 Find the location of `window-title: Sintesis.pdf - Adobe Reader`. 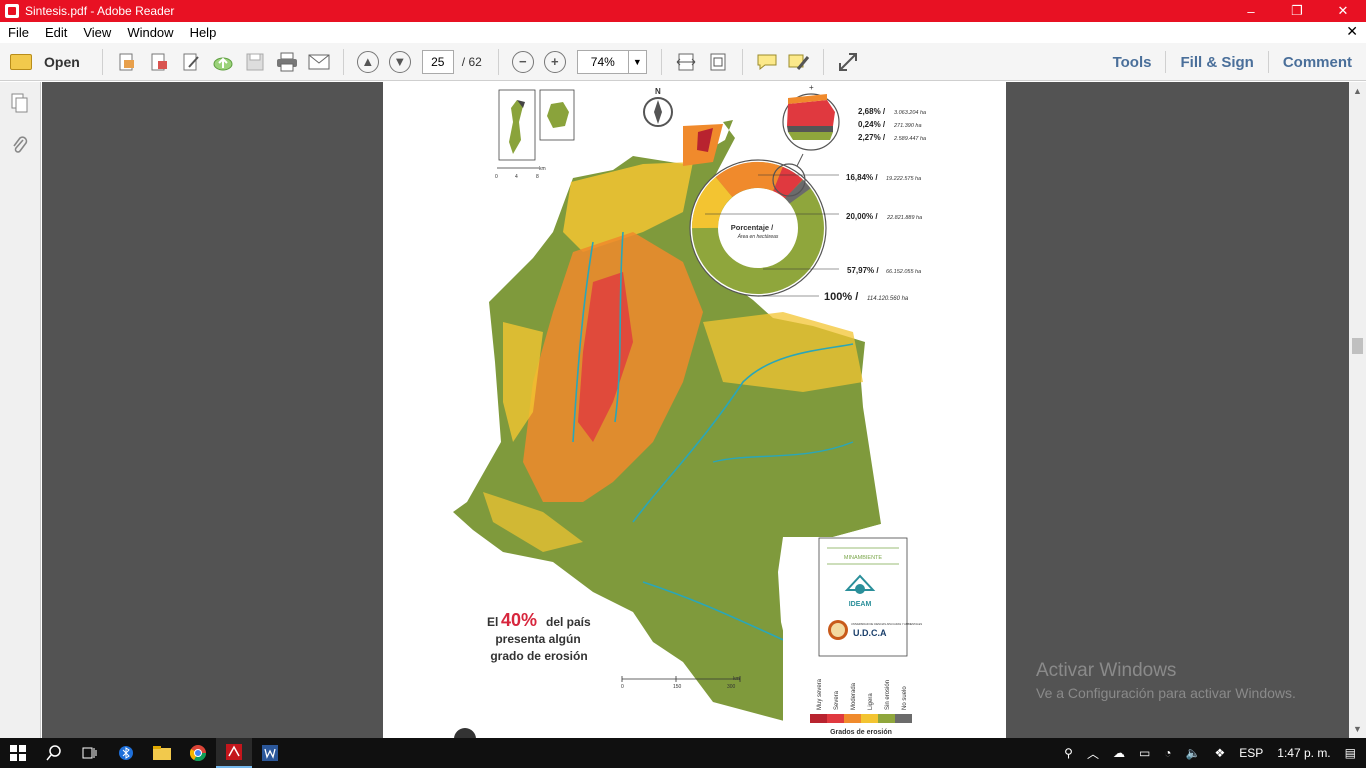

window-title: Sintesis.pdf - Adobe Reader is located at coordinates (100, 11).